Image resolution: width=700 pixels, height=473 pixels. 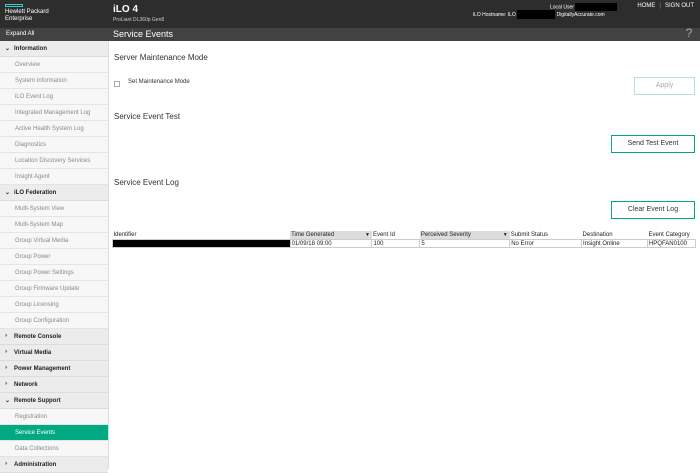 What do you see at coordinates (33, 353) in the screenshot?
I see `sidebar-group-label: Virtual Media` at bounding box center [33, 353].